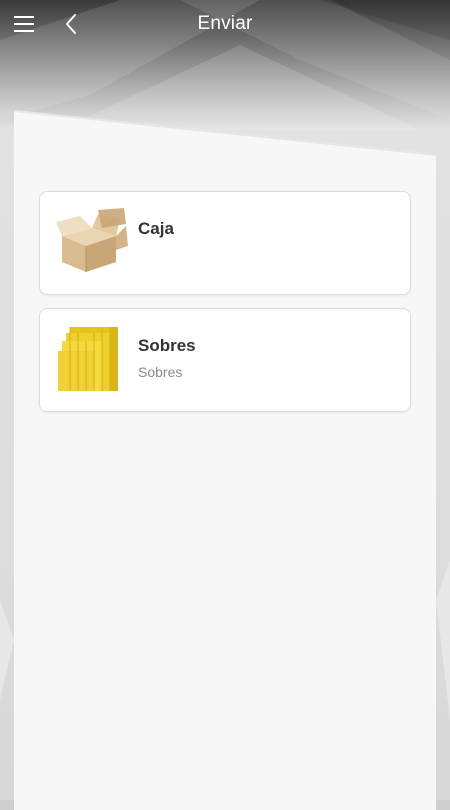  I want to click on item-title: Caja, so click(156, 228).